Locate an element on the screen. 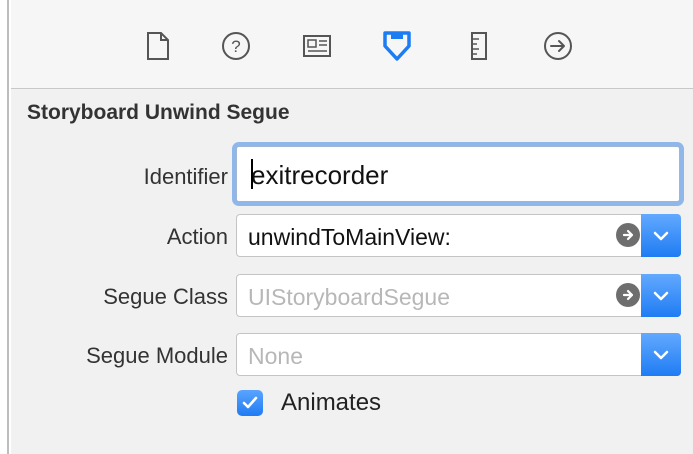  animates-checkbox is located at coordinates (250, 403).